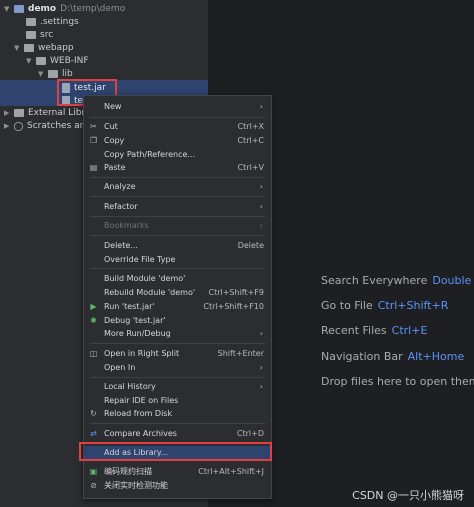  What do you see at coordinates (177, 400) in the screenshot?
I see `menu-item-repair-ide: Repair IDE on Files` at bounding box center [177, 400].